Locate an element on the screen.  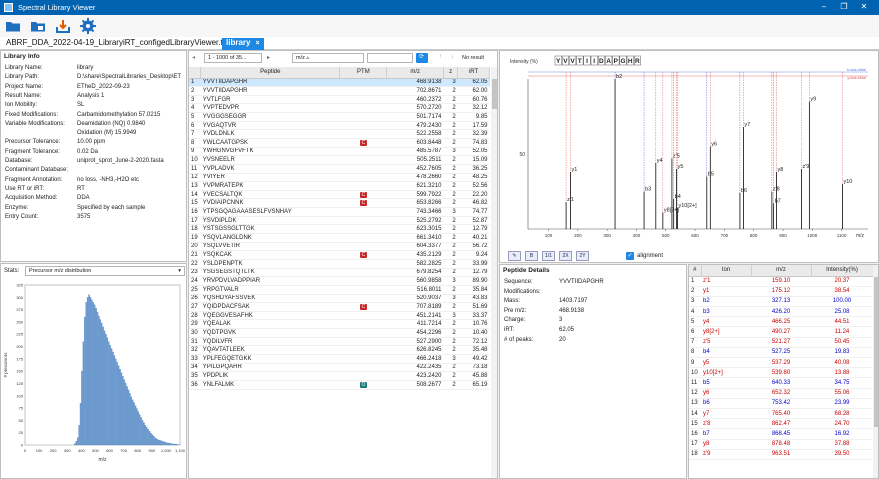
open-folder-icon is located at coordinates (13, 26).